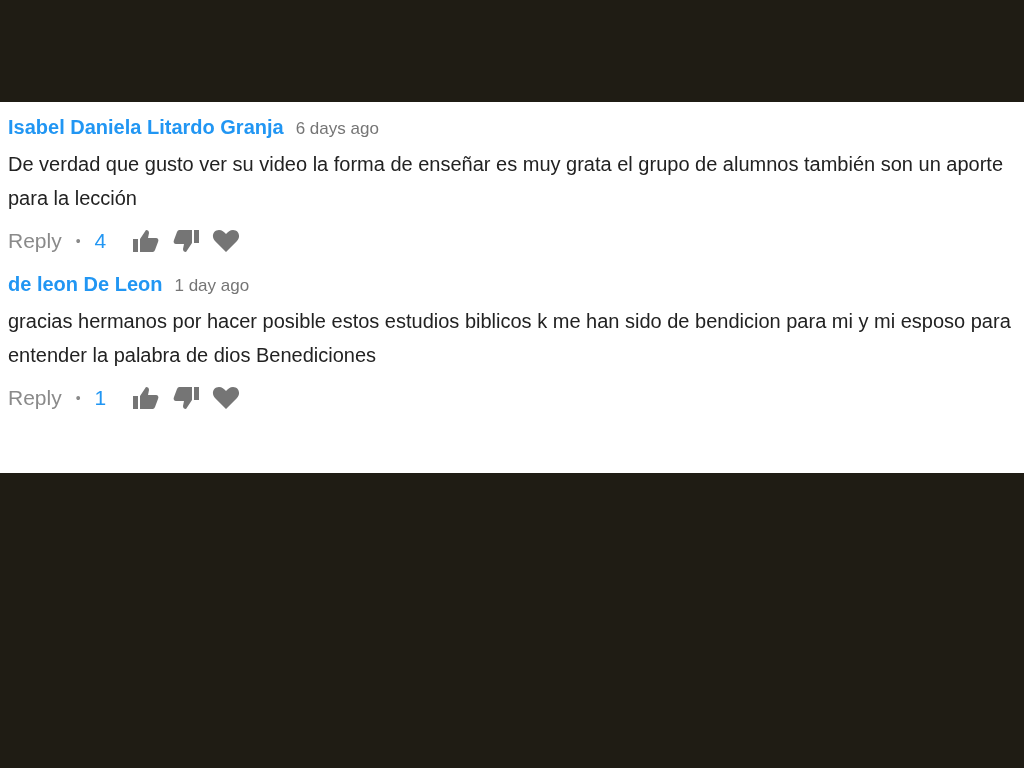 The width and height of the screenshot is (1024, 768). I want to click on comment-text: gracias hermanos por hacer posible estos estudios biblicos k me han sido de bendicion para mi y mi esposo para entender la palabra de dios Benediciones, so click(510, 338).